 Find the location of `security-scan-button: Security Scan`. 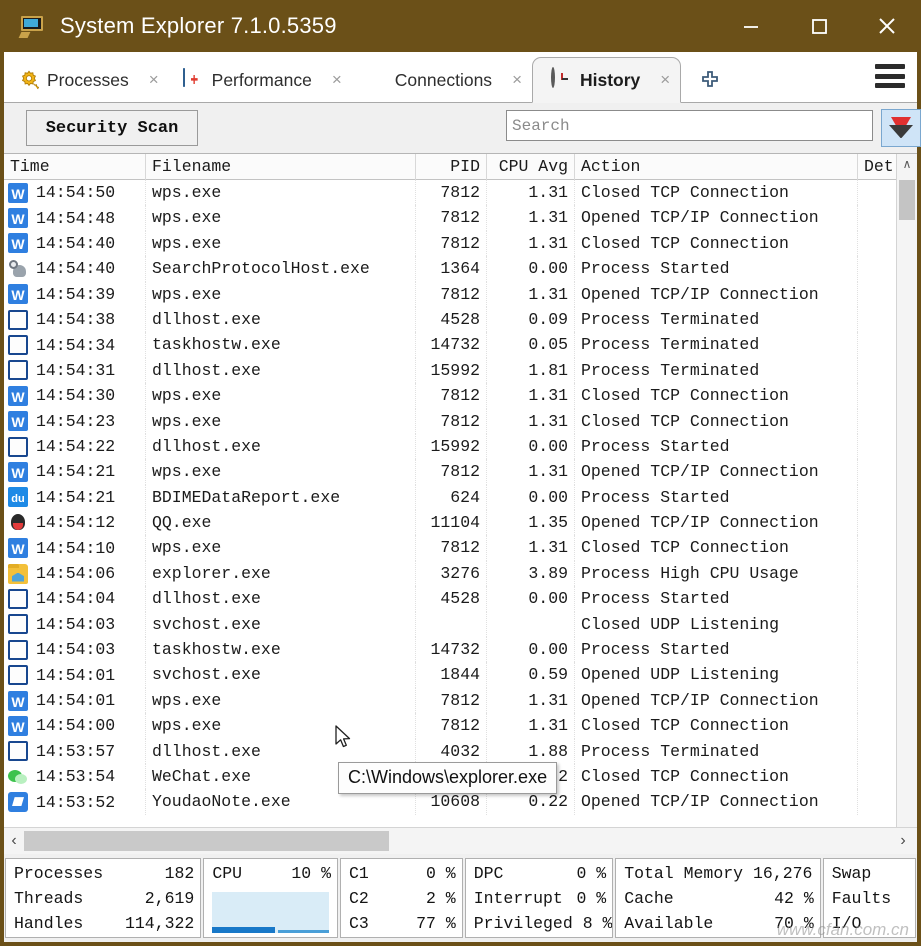

security-scan-button: Security Scan is located at coordinates (112, 128).